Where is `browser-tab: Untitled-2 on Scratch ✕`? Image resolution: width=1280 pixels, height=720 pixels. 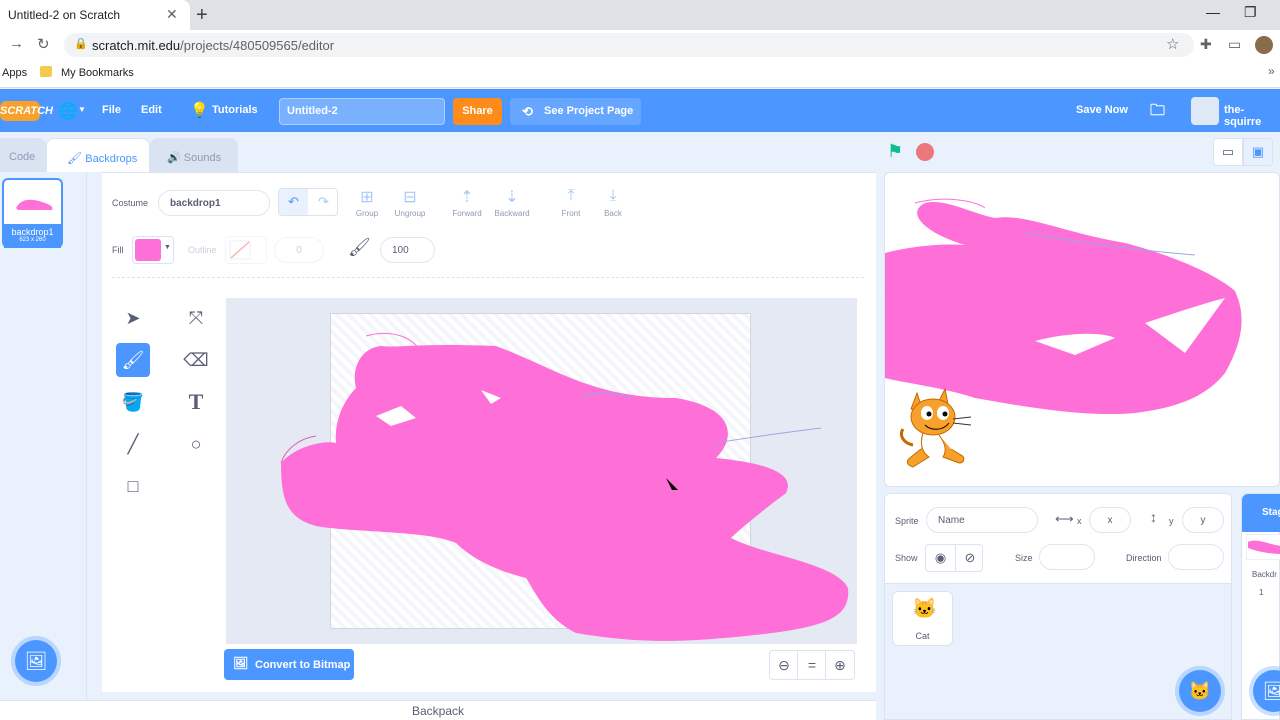 browser-tab: Untitled-2 on Scratch ✕ is located at coordinates (95, 15).